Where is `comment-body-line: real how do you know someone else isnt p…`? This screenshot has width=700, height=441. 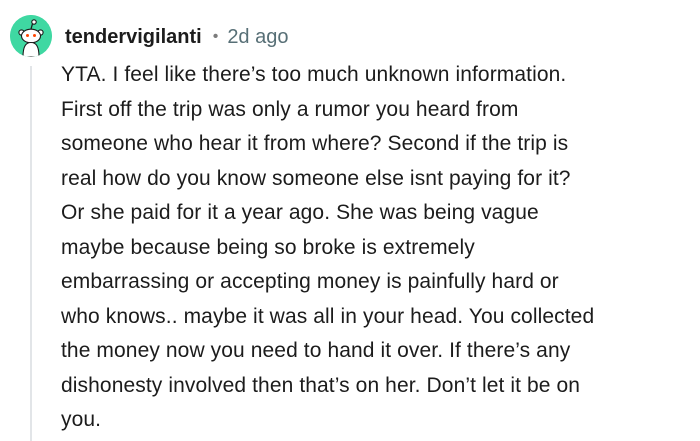 comment-body-line: real how do you know someone else isnt p… is located at coordinates (316, 178).